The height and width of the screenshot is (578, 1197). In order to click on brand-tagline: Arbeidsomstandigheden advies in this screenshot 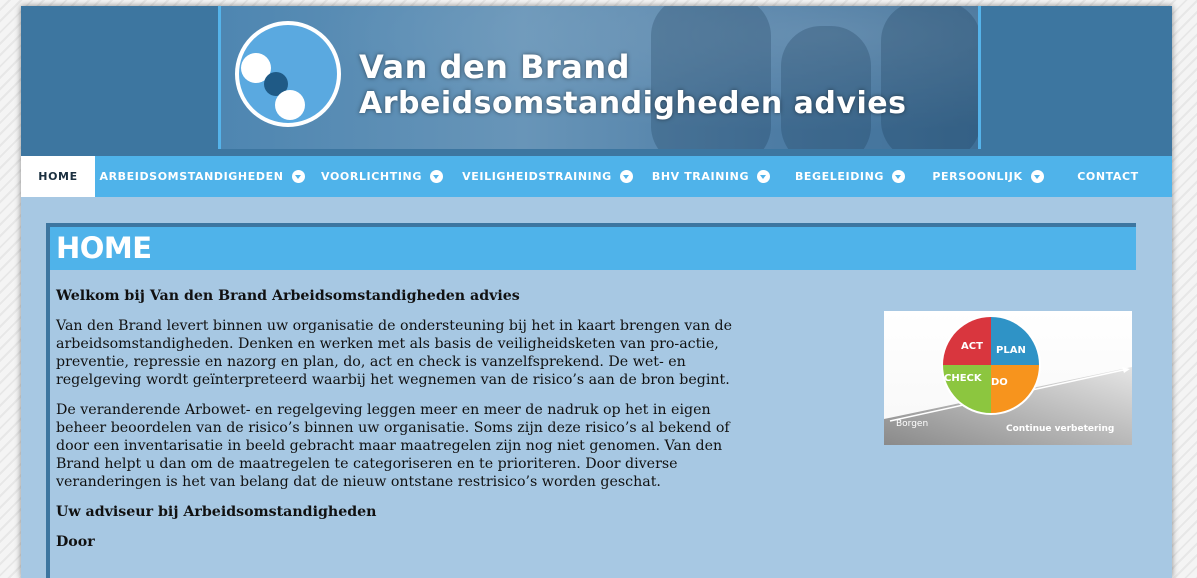, I will do `click(633, 103)`.